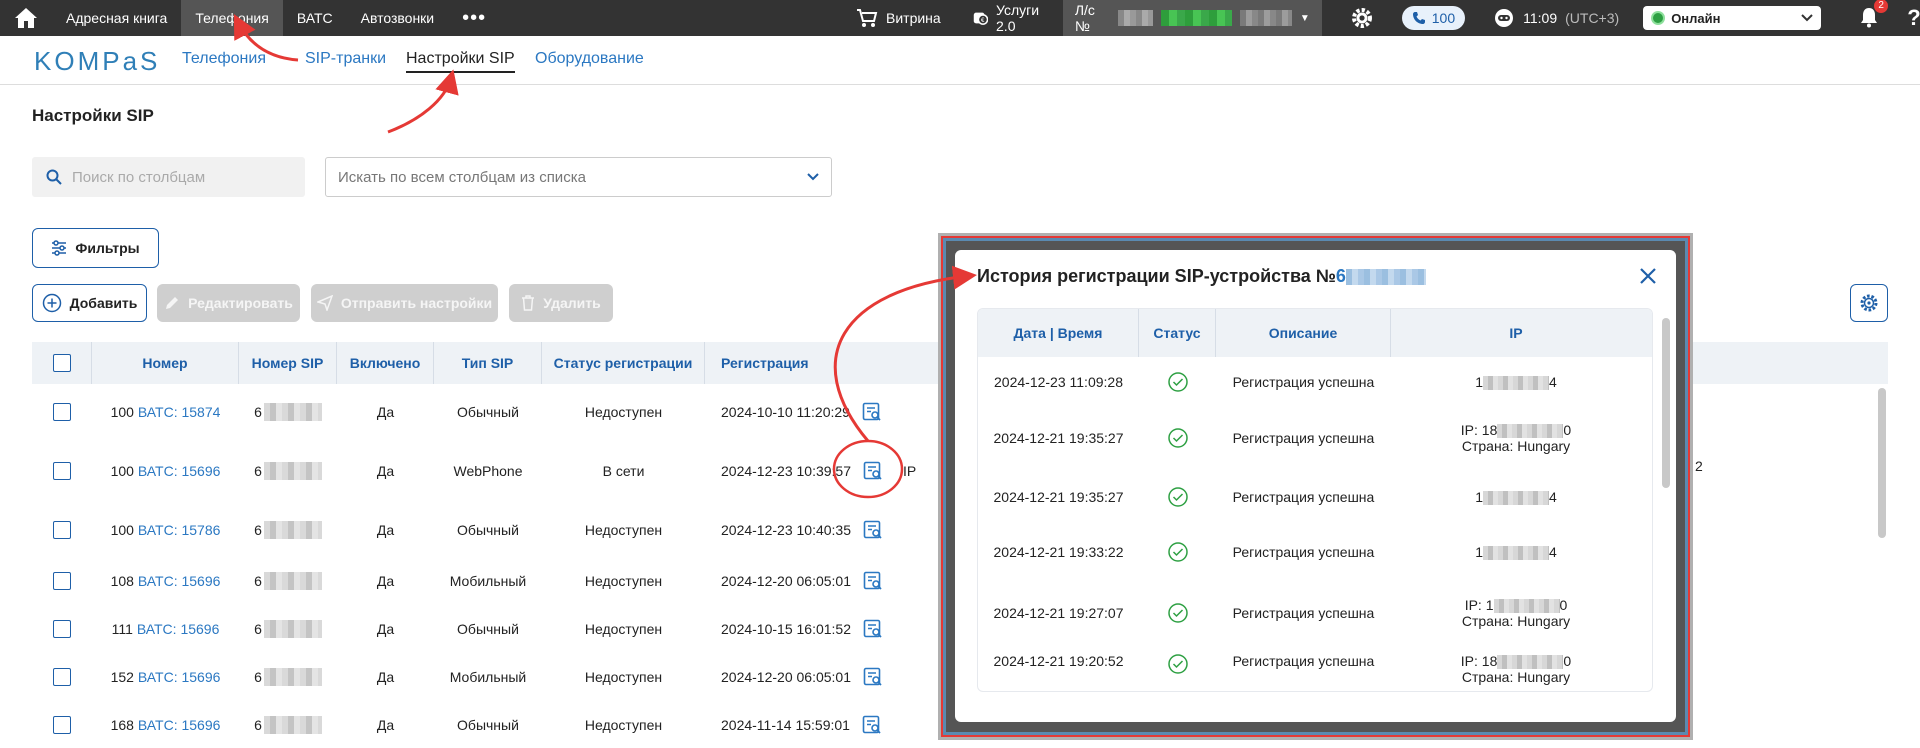 The width and height of the screenshot is (1920, 748). I want to click on vats-link: ВАТС: 15874, so click(179, 412).